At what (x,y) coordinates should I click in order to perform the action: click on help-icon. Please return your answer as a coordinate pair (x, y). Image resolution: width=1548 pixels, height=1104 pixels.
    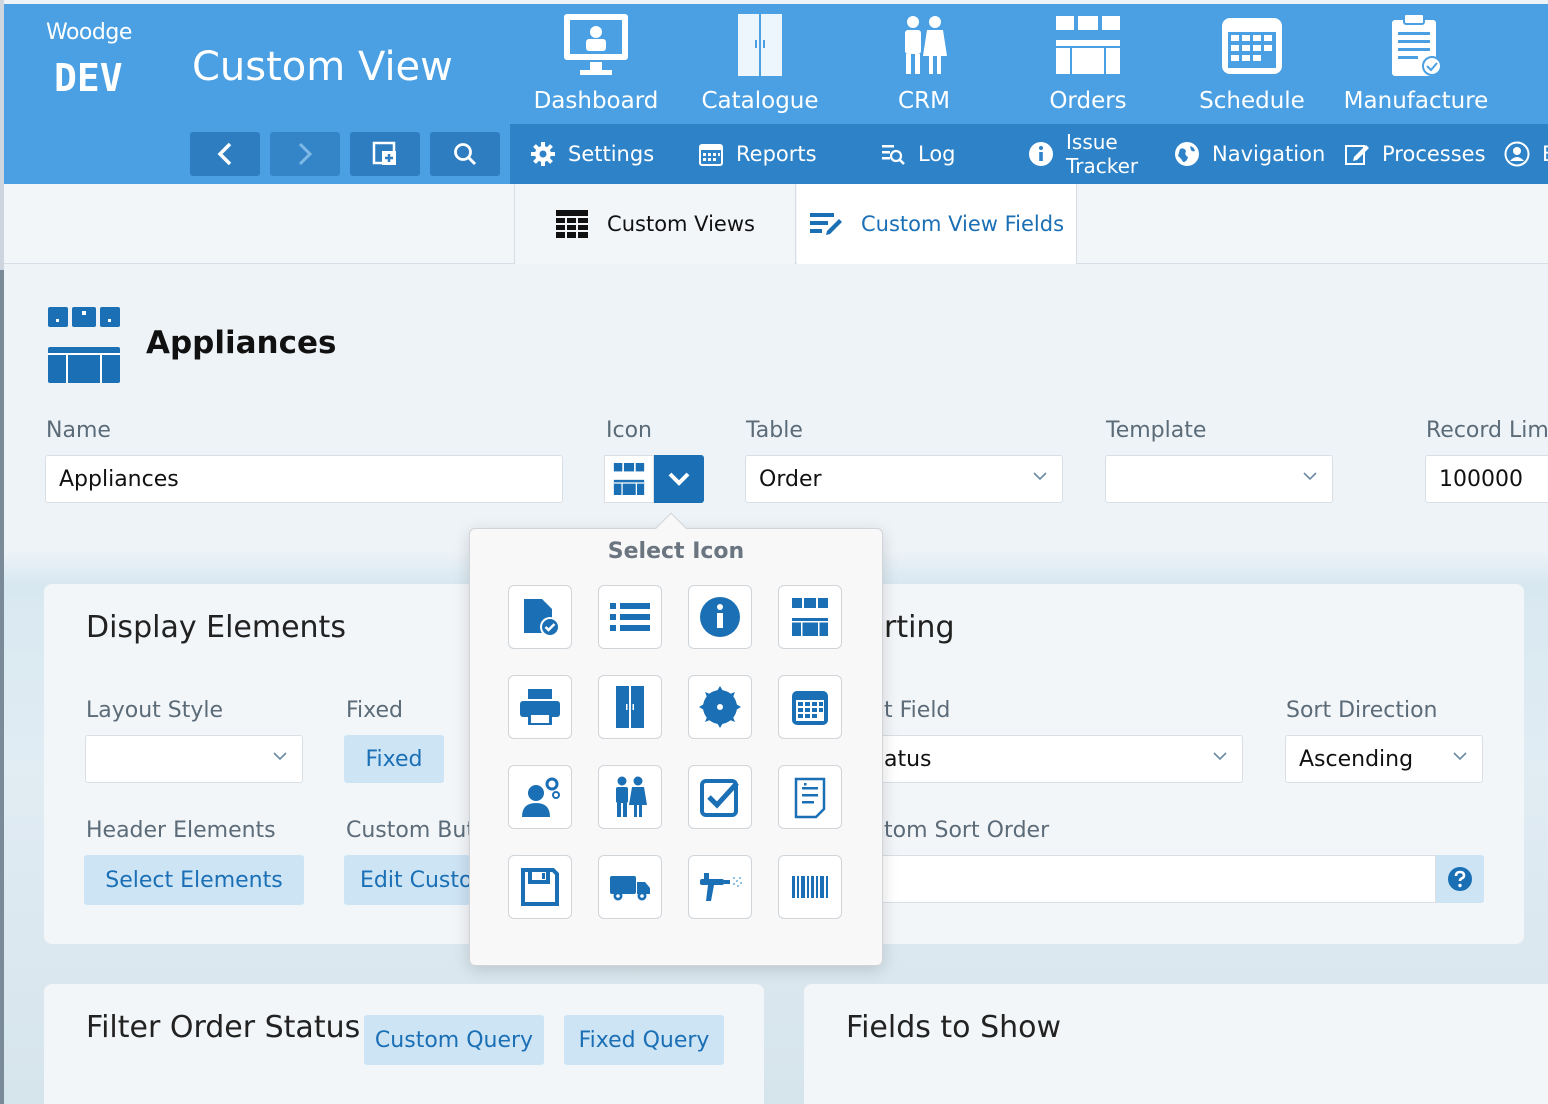
    Looking at the image, I should click on (1460, 879).